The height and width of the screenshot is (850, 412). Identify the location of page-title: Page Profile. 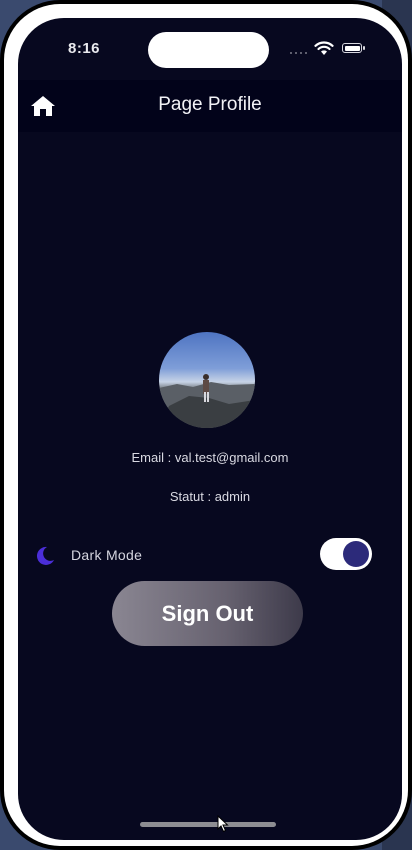
(210, 104).